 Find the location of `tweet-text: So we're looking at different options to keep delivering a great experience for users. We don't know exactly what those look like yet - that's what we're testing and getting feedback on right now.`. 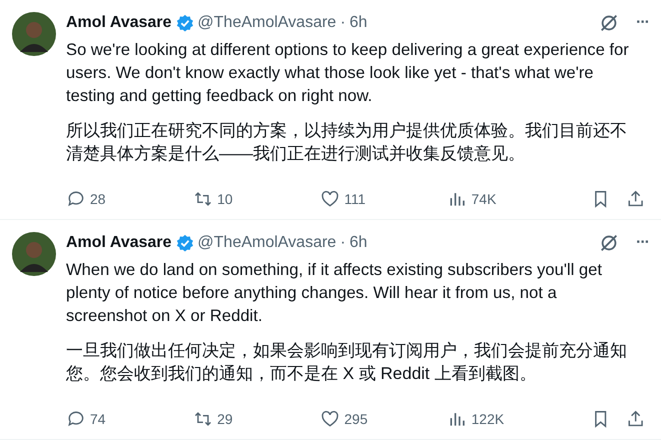

tweet-text: So we're looking at different options to keep delivering a great experience for users. We don't know exactly what those look like yet - that's what we're testing and getting feedback on right now. is located at coordinates (348, 73).